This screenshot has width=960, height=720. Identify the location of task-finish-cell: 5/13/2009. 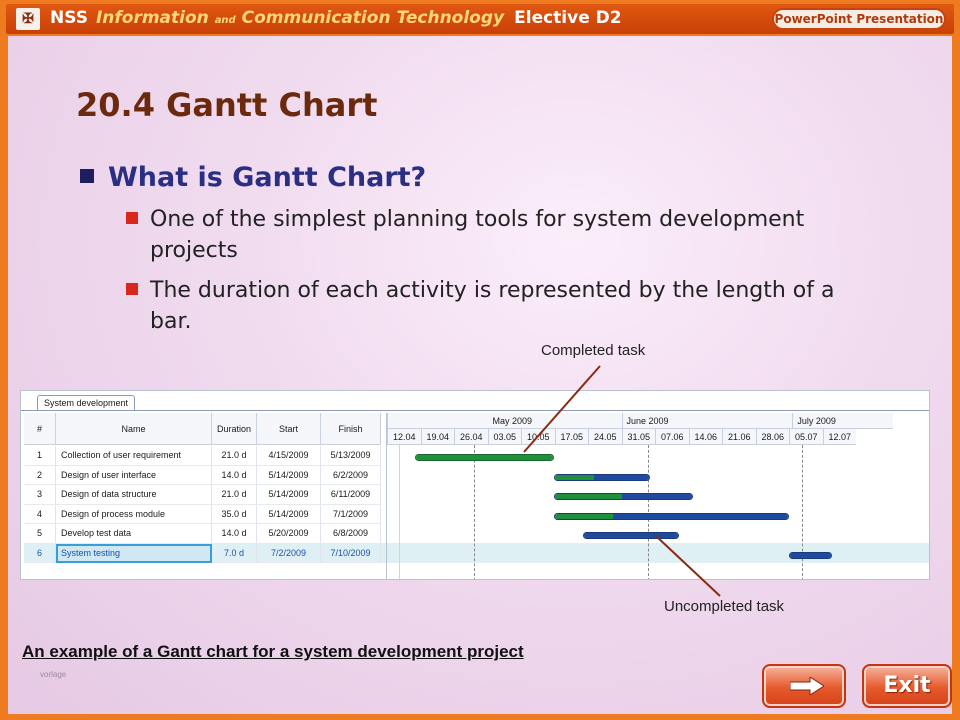
(351, 456).